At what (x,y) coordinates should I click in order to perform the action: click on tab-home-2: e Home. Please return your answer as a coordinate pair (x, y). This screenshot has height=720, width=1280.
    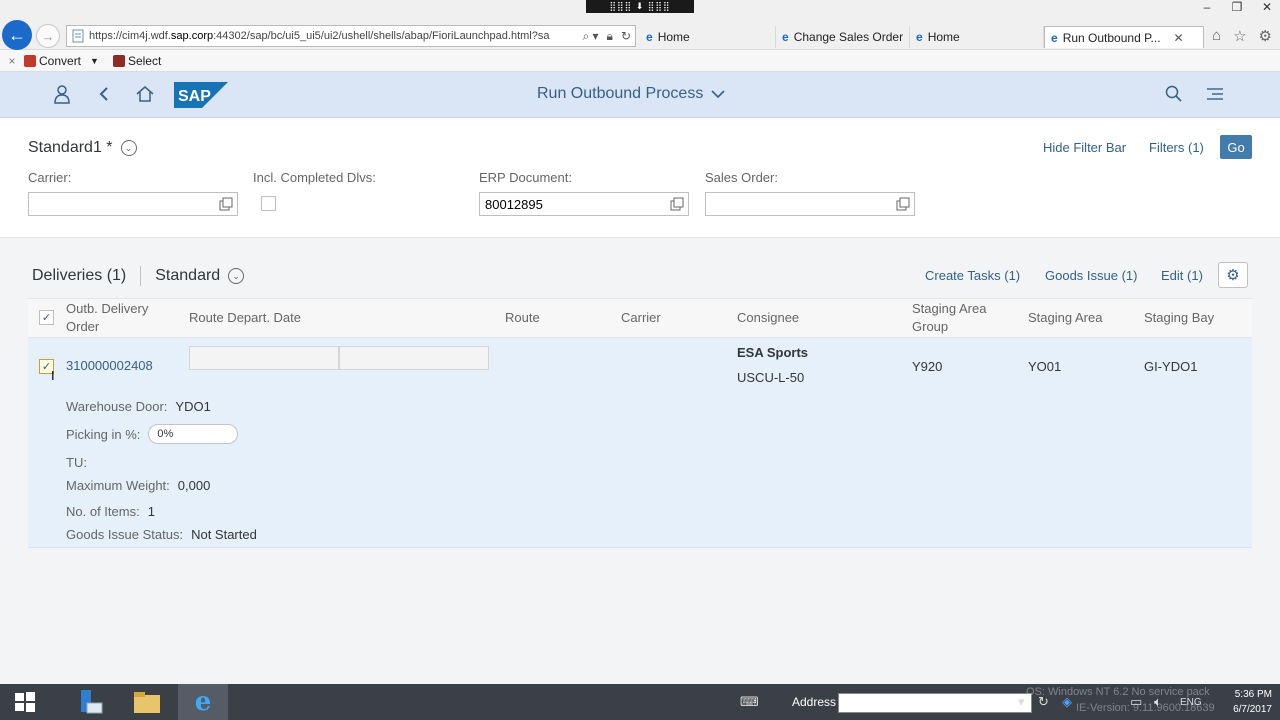
    Looking at the image, I should click on (977, 37).